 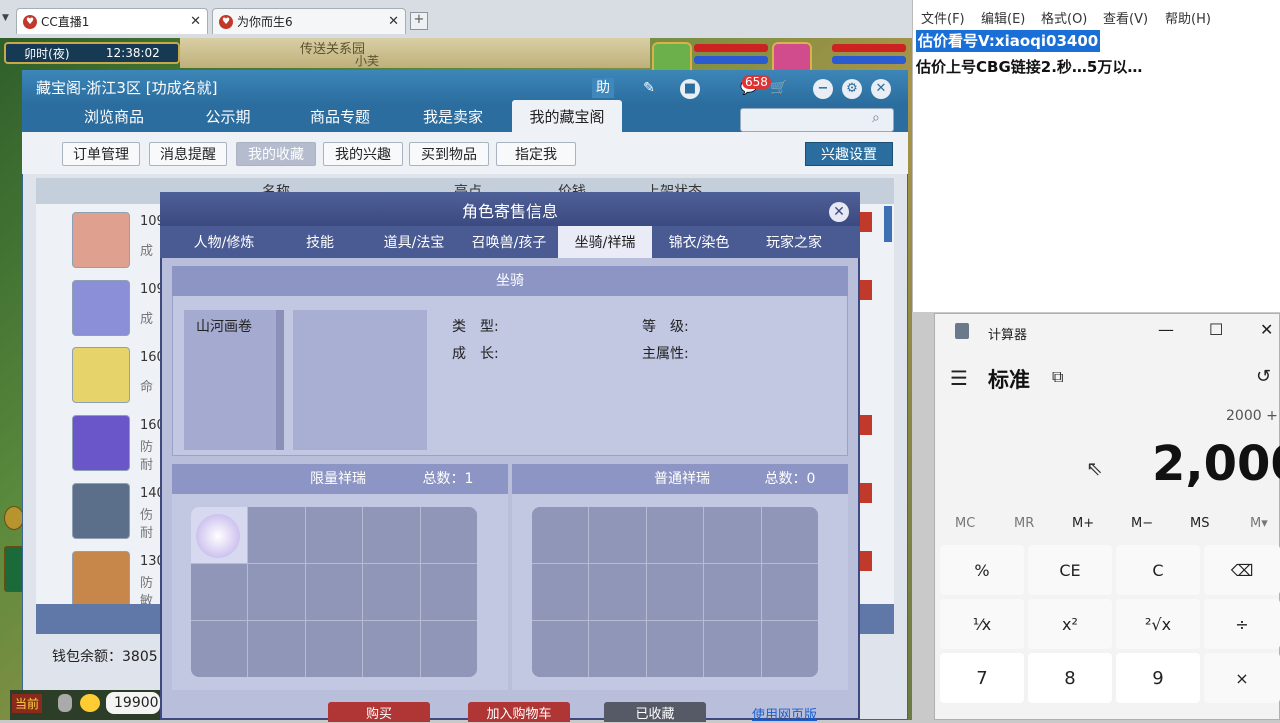 I want to click on menu-edit: 编辑(E), so click(x=1003, y=17).